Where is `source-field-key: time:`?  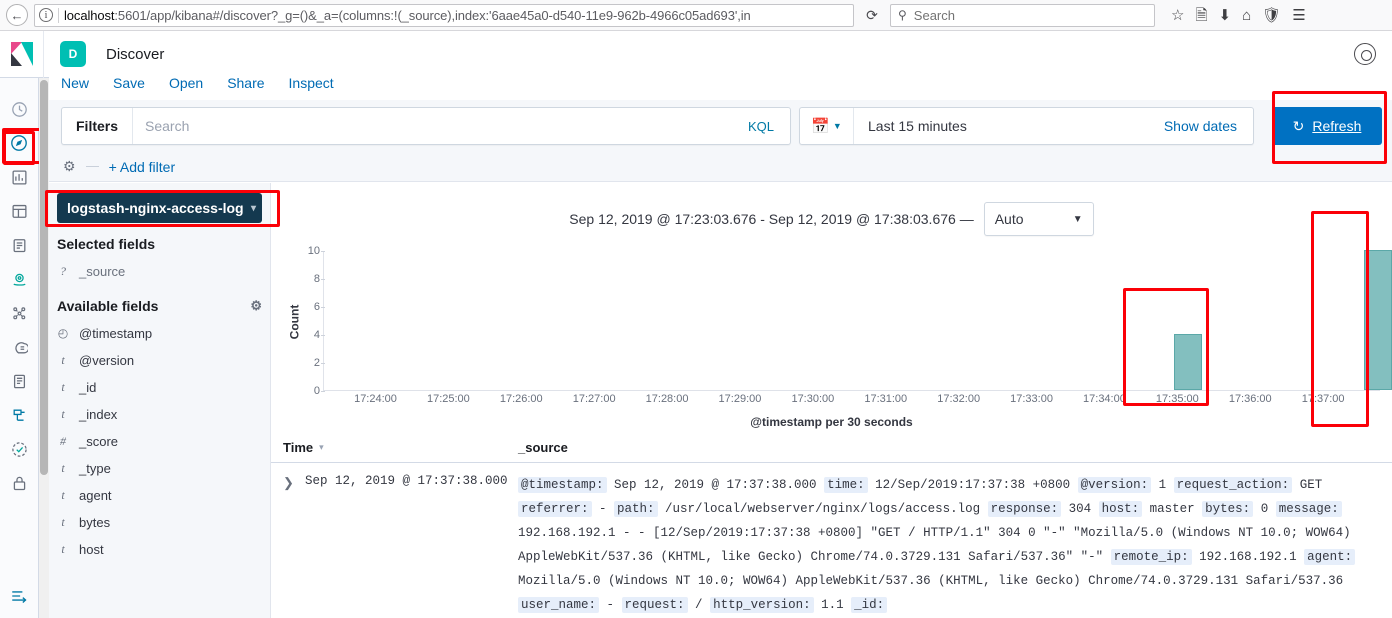 source-field-key: time: is located at coordinates (846, 485).